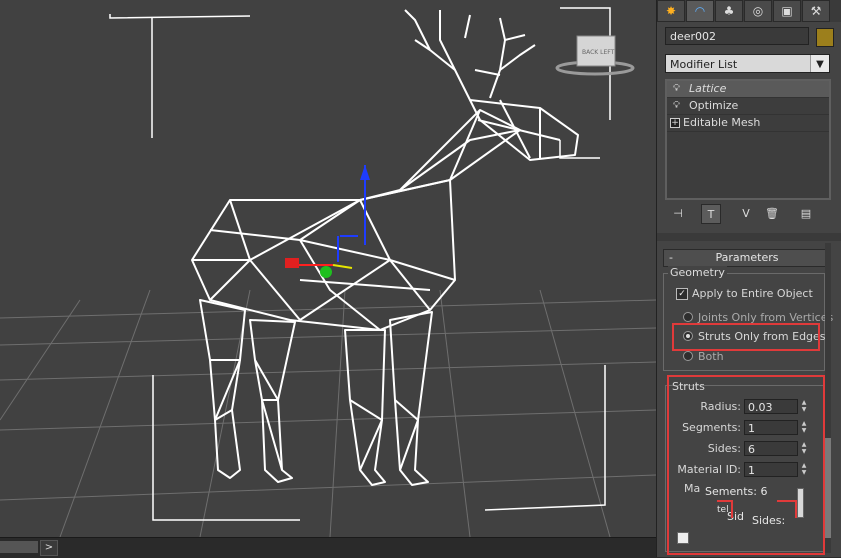 Image resolution: width=841 pixels, height=558 pixels. I want to click on viewcube: BACK LEFT, so click(595, 55).